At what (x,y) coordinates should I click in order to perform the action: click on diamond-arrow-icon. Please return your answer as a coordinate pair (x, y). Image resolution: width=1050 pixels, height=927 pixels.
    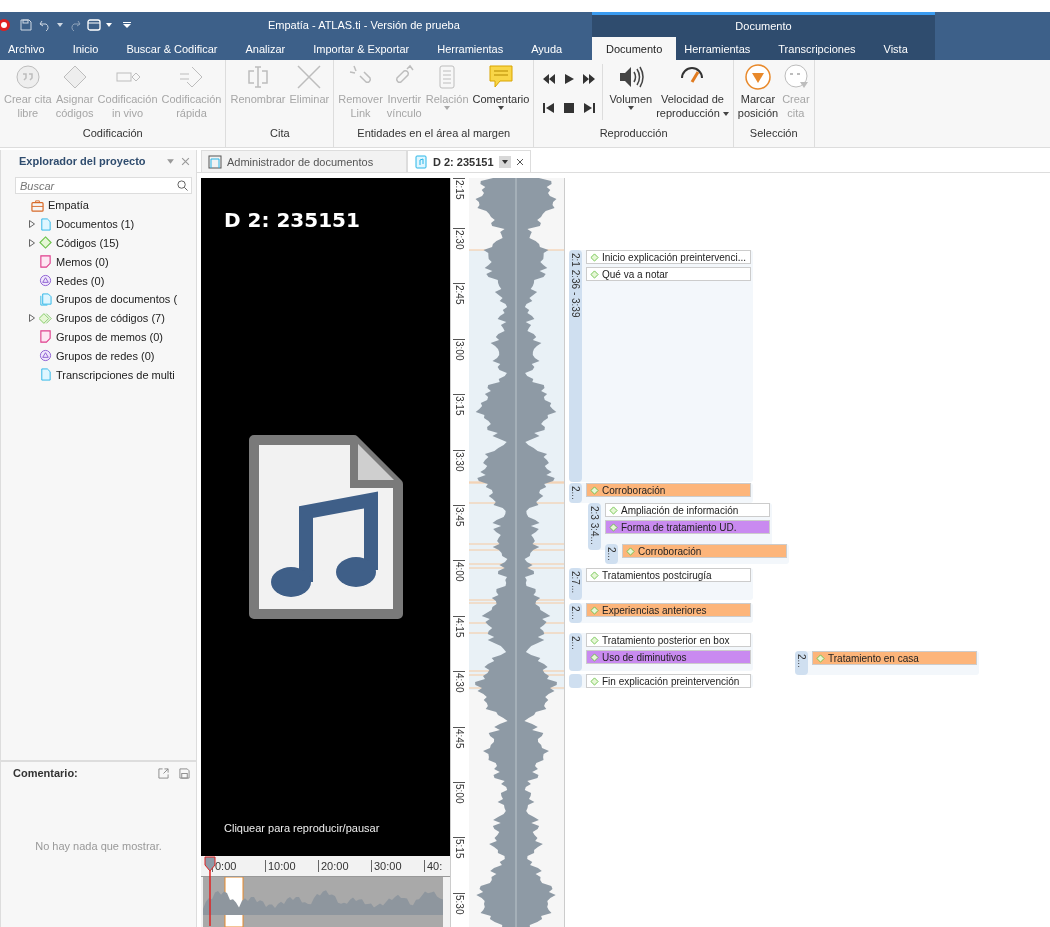
    Looking at the image, I should click on (191, 77).